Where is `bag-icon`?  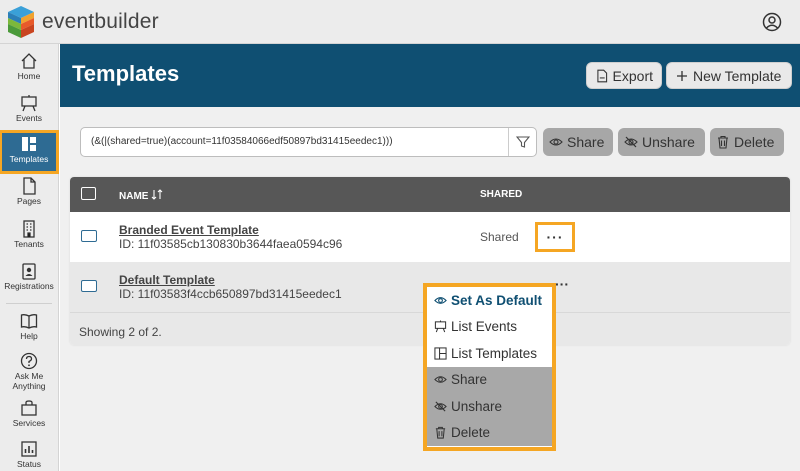 bag-icon is located at coordinates (29, 408).